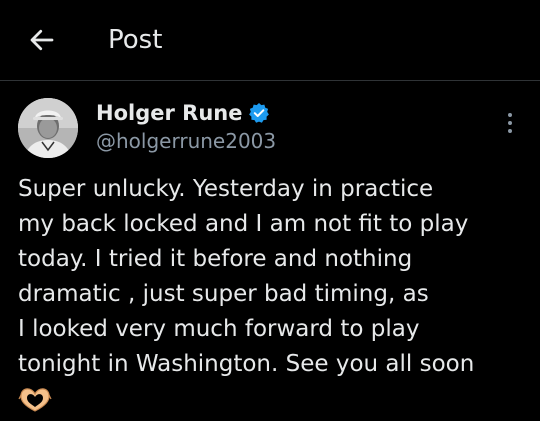 Image resolution: width=540 pixels, height=421 pixels. I want to click on arrow-left-icon, so click(42, 40).